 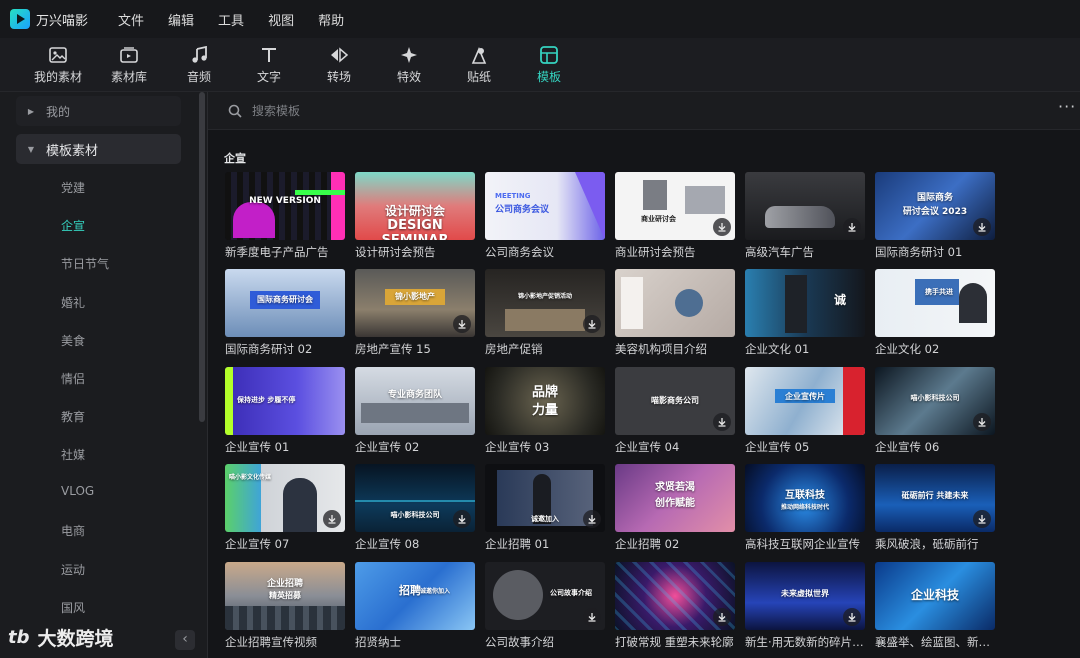 What do you see at coordinates (549, 65) in the screenshot?
I see `tab-template: 模板` at bounding box center [549, 65].